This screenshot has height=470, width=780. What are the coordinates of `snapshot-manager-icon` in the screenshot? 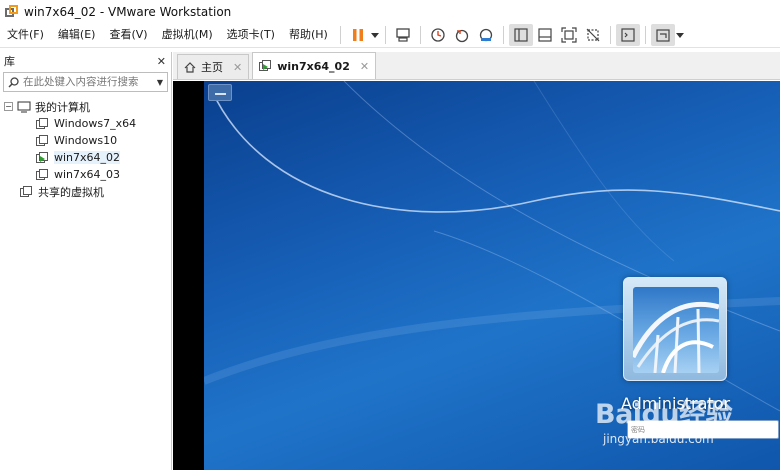 It's located at (485, 35).